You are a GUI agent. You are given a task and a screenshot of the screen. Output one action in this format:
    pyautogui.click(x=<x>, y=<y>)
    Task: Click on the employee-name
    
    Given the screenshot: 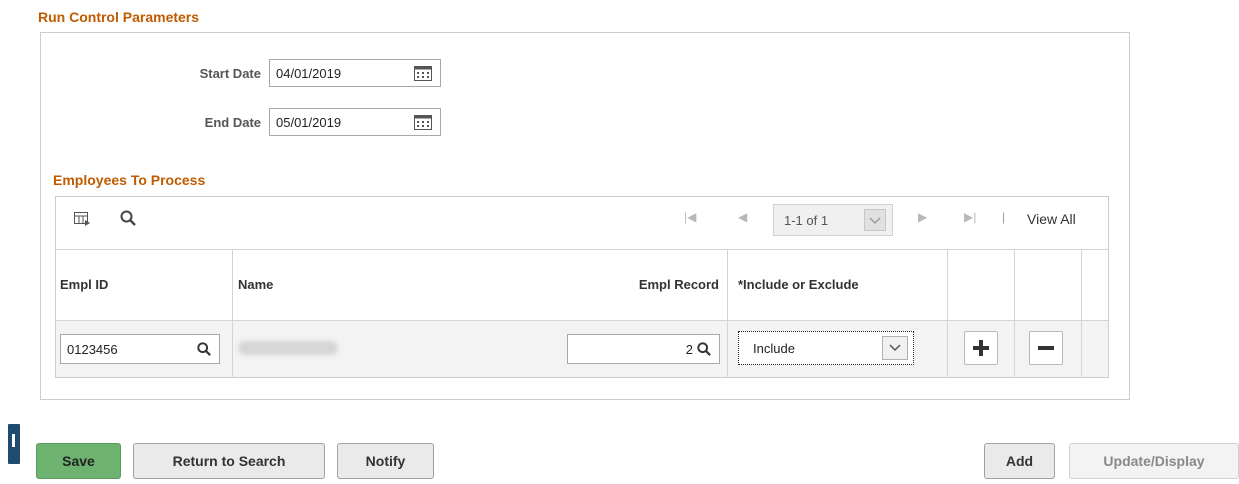 What is the action you would take?
    pyautogui.click(x=288, y=348)
    